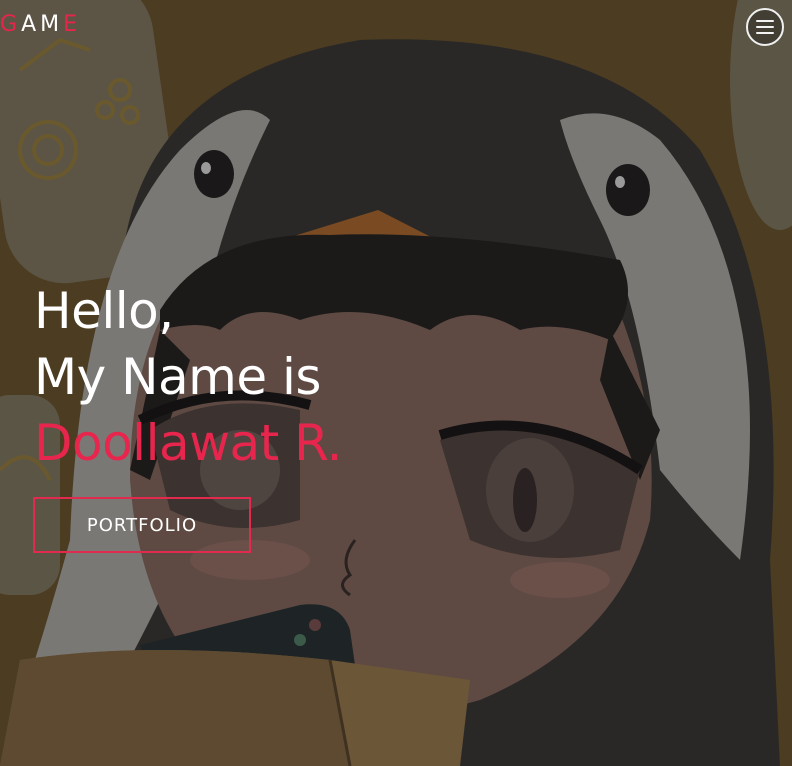 The height and width of the screenshot is (766, 792). What do you see at coordinates (11, 24) in the screenshot?
I see `logo-letter-g: G` at bounding box center [11, 24].